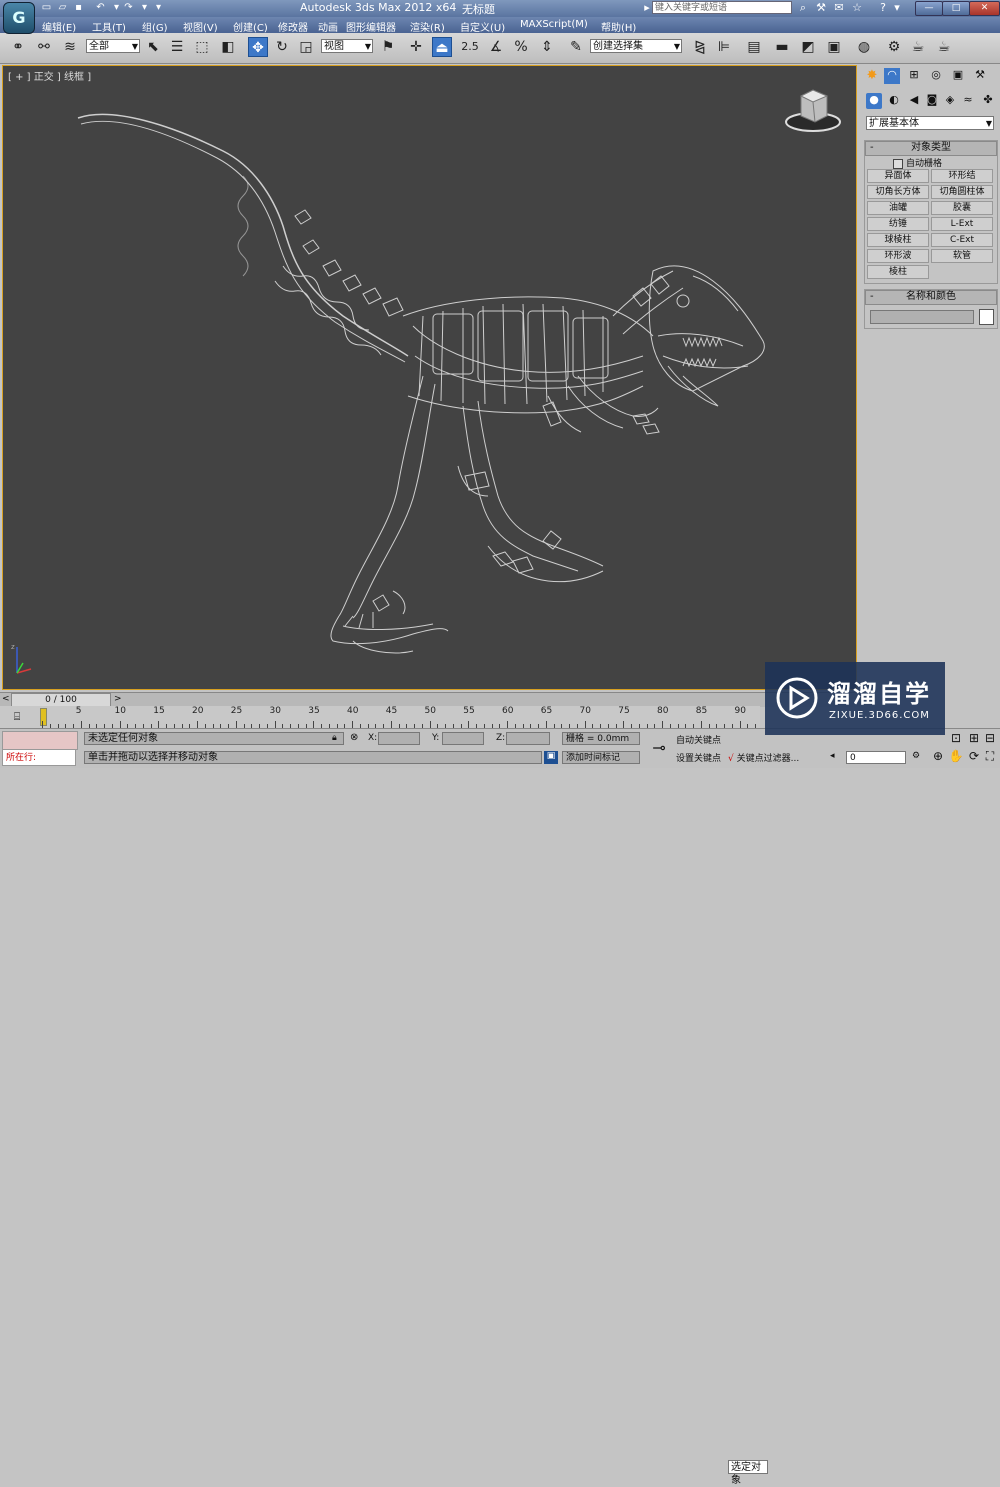 The width and height of the screenshot is (1000, 1487). Describe the element at coordinates (748, 1473) in the screenshot. I see `key-mode-dropdown: 选定对象` at that location.